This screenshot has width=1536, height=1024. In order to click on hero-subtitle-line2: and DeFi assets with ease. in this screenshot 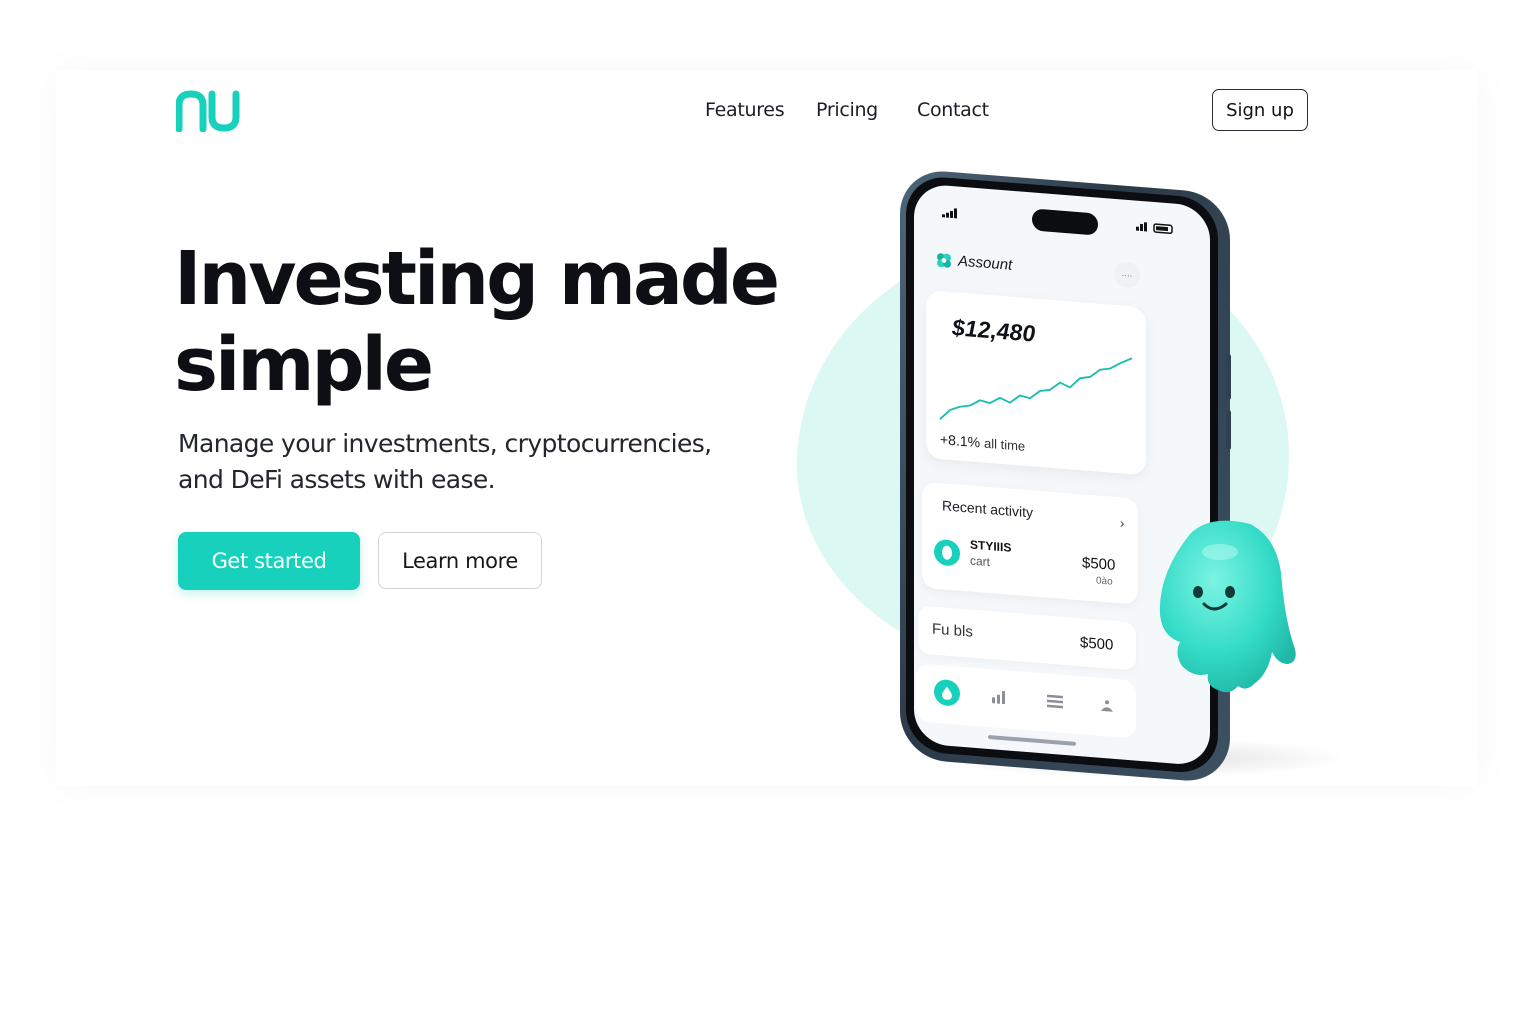, I will do `click(337, 479)`.